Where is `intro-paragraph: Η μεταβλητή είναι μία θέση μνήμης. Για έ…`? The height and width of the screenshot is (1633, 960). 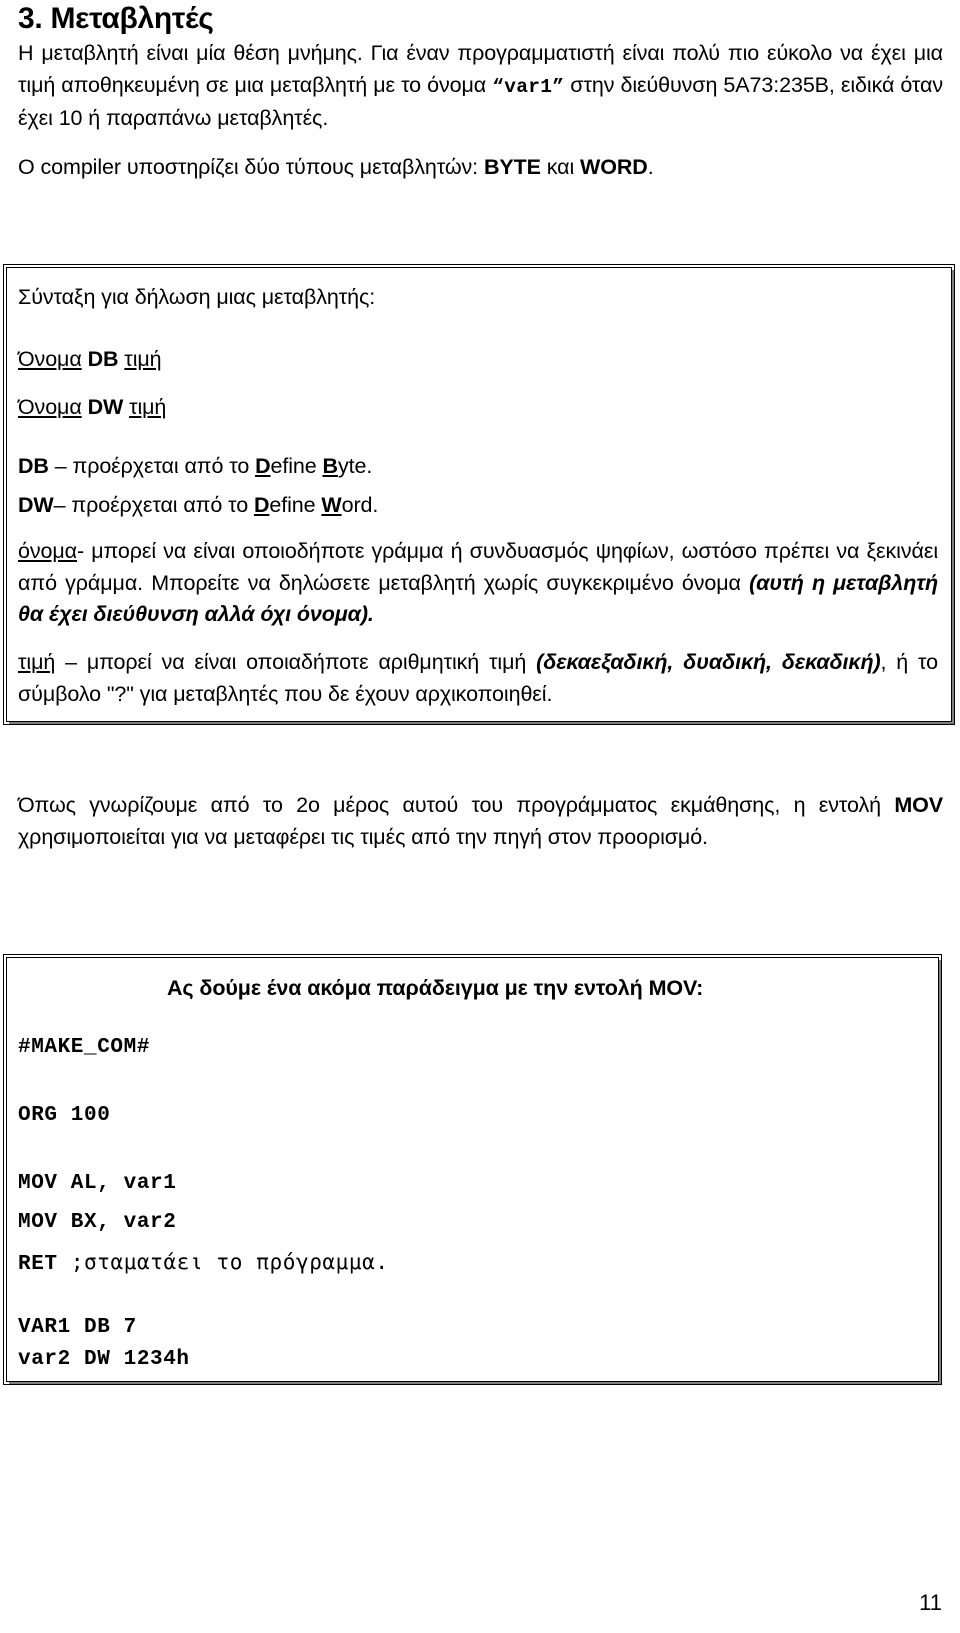
intro-paragraph: Η μεταβλητή είναι μία θέση μνήμης. Για έ… is located at coordinates (480, 86).